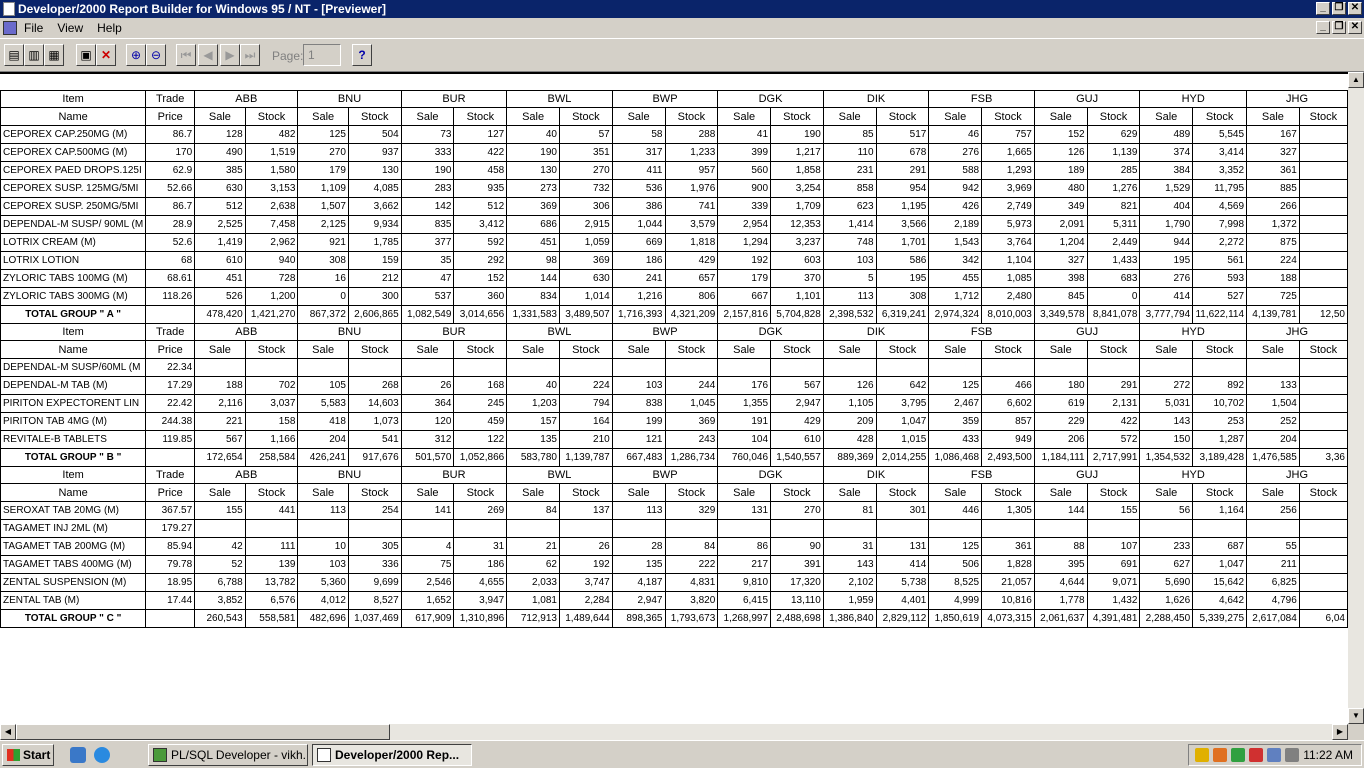 The width and height of the screenshot is (1364, 768). What do you see at coordinates (849, 546) in the screenshot?
I see `sale-cell: 31` at bounding box center [849, 546].